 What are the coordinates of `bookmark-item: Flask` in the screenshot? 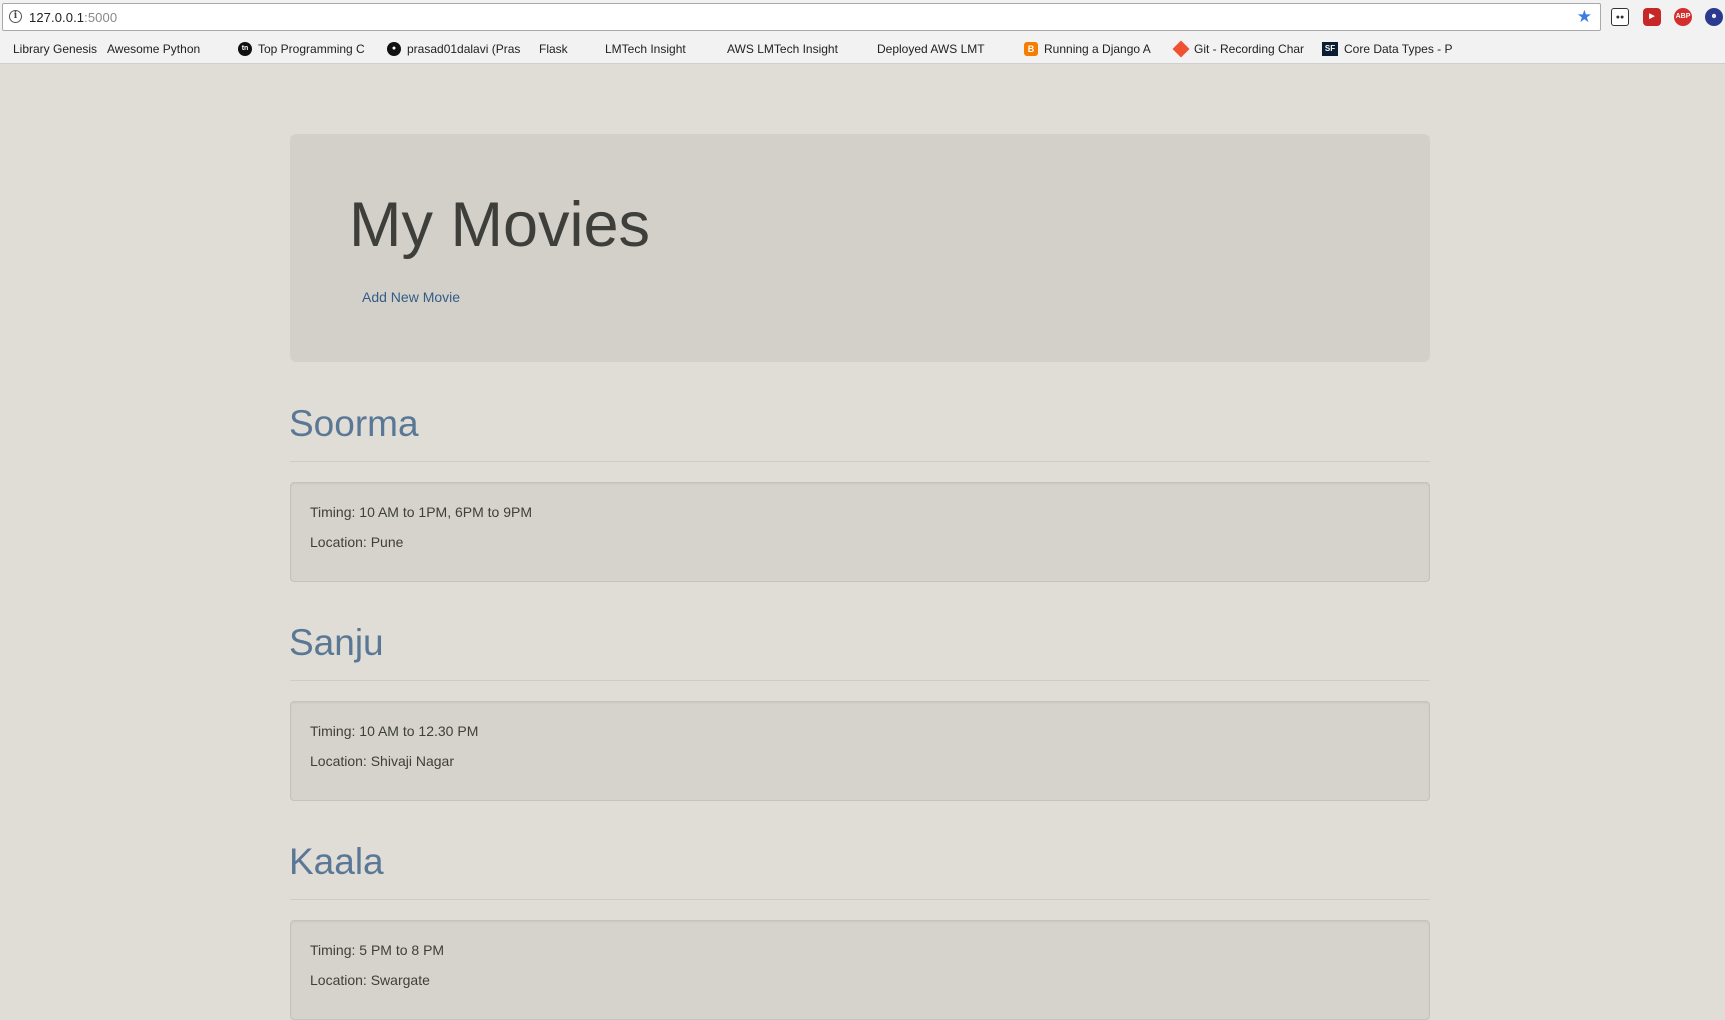 It's located at (553, 49).